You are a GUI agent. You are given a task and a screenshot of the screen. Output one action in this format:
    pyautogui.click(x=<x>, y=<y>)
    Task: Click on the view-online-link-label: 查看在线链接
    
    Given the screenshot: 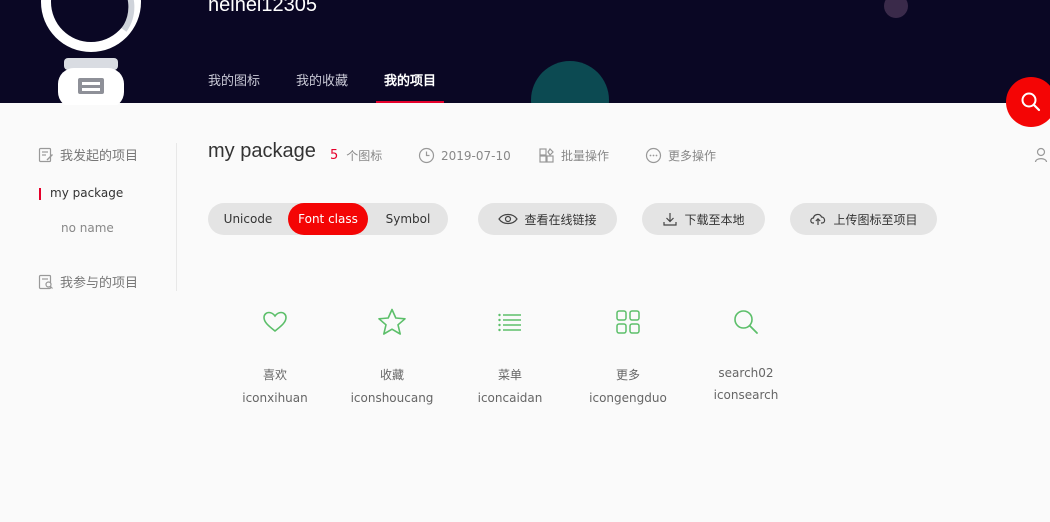 What is the action you would take?
    pyautogui.click(x=560, y=219)
    